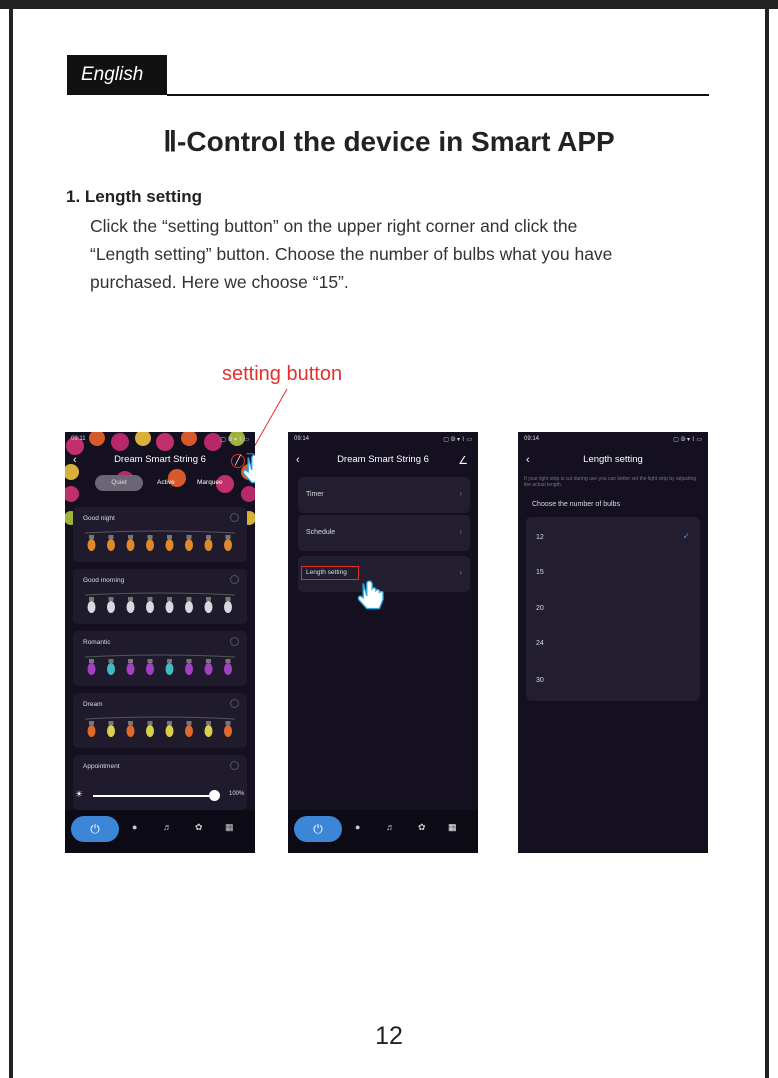 Image resolution: width=778 pixels, height=1078 pixels. Describe the element at coordinates (540, 608) in the screenshot. I see `bulb-option: 20` at that location.